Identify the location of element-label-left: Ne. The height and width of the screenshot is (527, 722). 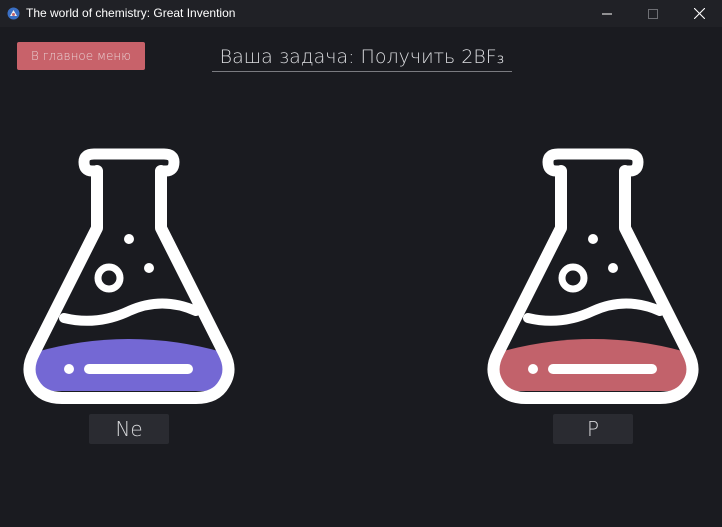
(129, 429).